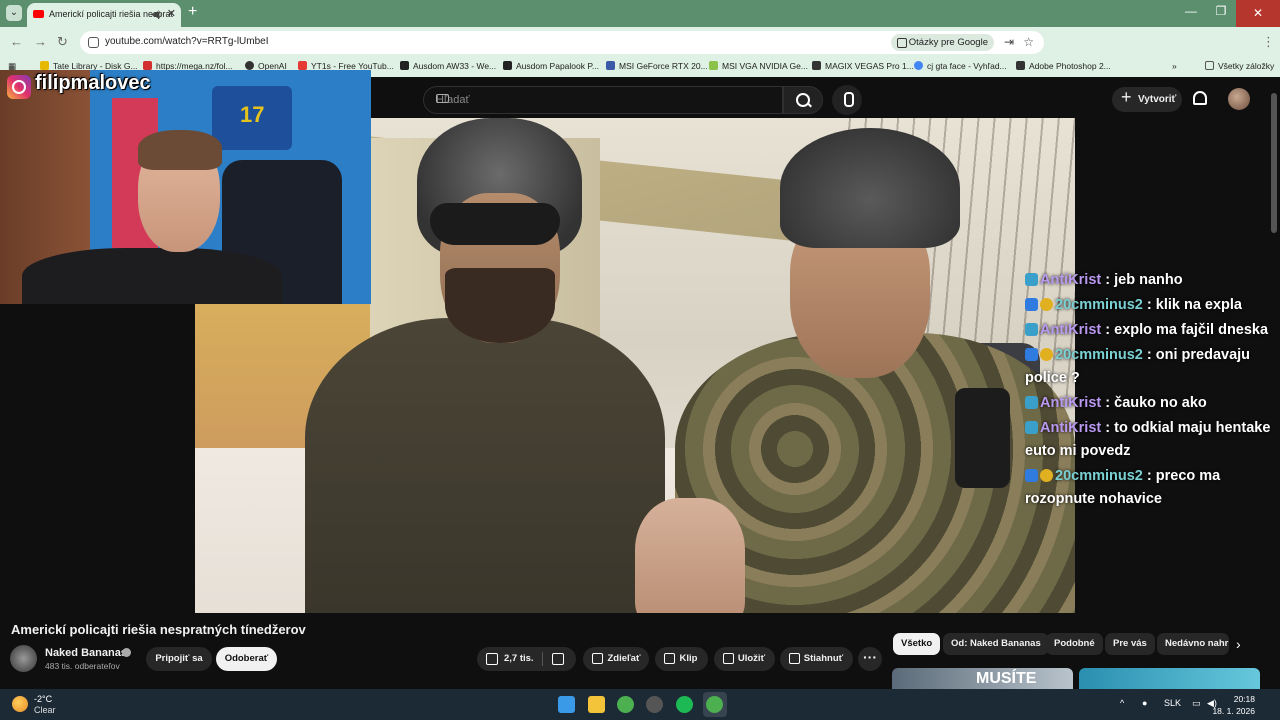 The image size is (1280, 720). Describe the element at coordinates (62, 42) in the screenshot. I see `reload-icon: ↻` at that location.